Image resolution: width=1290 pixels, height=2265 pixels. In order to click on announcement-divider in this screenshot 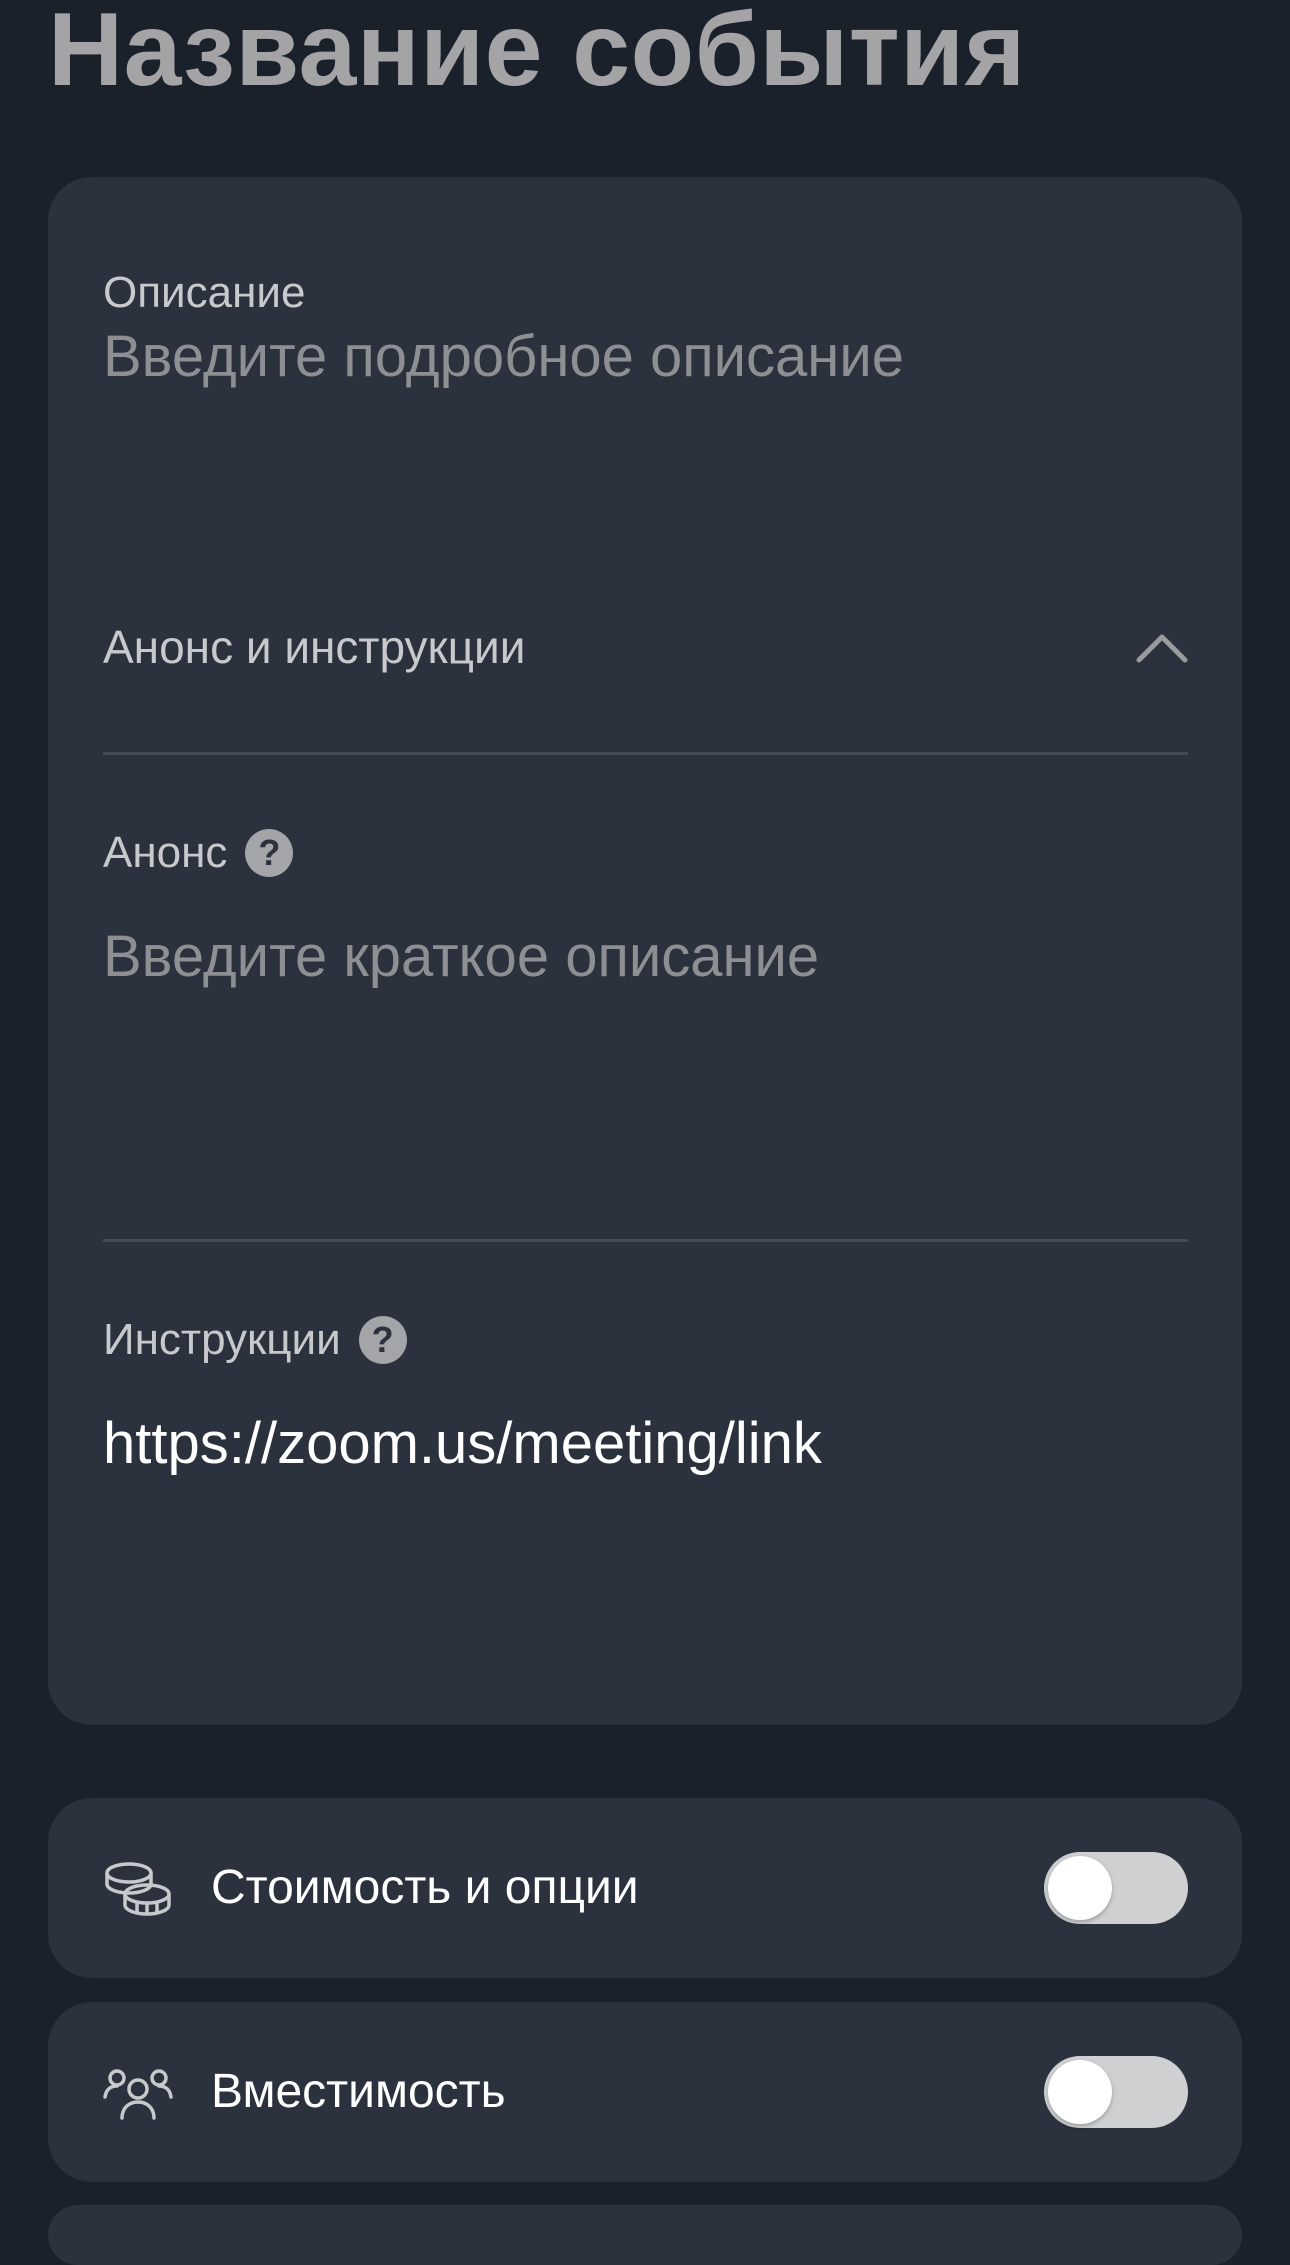, I will do `click(645, 1240)`.